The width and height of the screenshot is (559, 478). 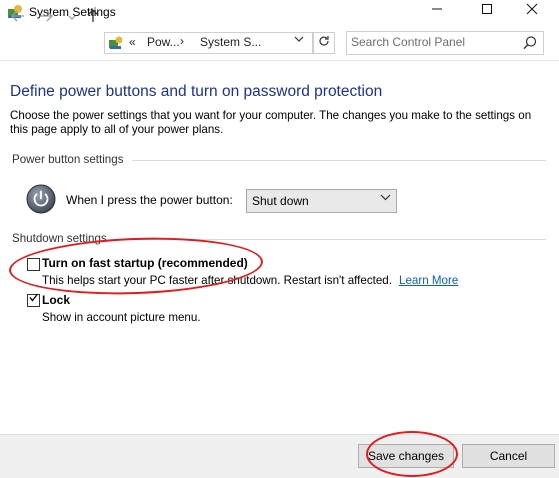 What do you see at coordinates (406, 456) in the screenshot?
I see `save-changes-button: Save changes` at bounding box center [406, 456].